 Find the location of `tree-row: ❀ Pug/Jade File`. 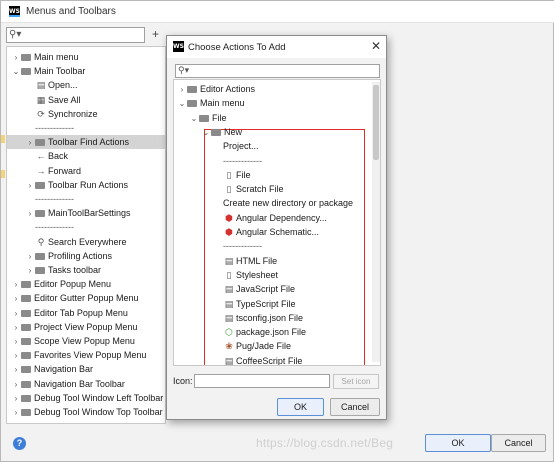

tree-row: ❀ Pug/Jade File is located at coordinates (252, 346).